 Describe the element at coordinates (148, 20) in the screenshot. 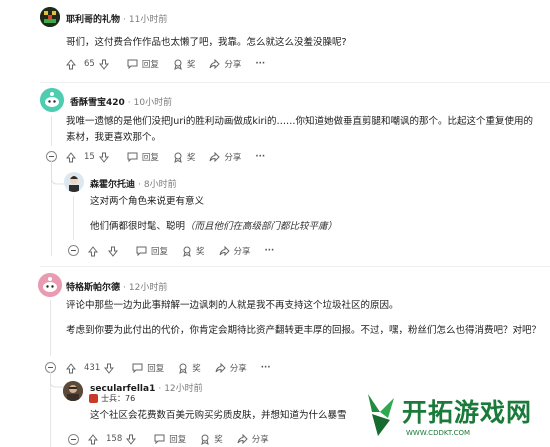

I see `timestamp: 11小时前` at that location.